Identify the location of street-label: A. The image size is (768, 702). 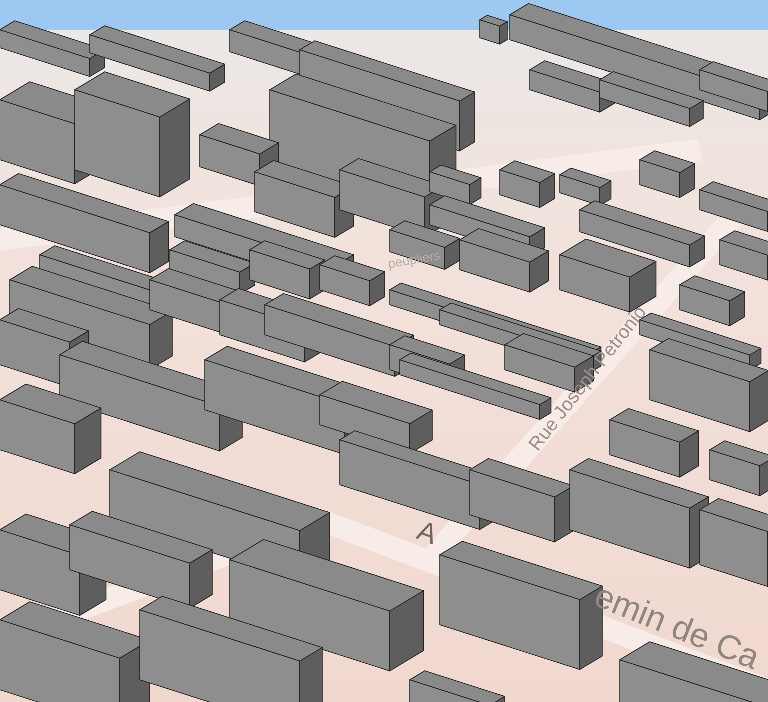
(427, 533).